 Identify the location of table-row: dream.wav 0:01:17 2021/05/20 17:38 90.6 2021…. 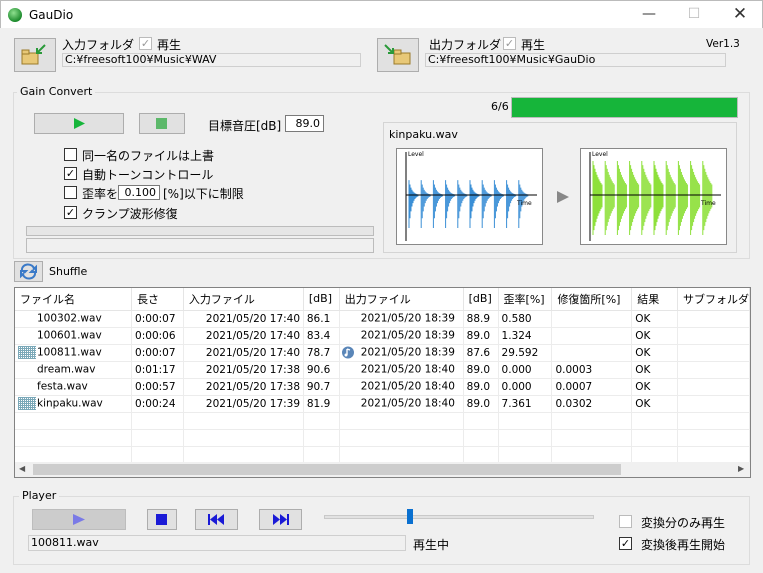
(382, 370).